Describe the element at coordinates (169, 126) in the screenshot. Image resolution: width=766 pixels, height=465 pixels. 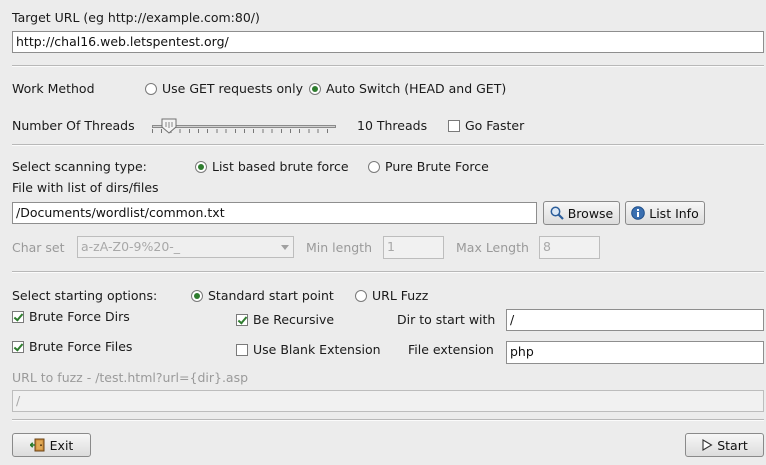
I see `threads-slider-thumb` at that location.